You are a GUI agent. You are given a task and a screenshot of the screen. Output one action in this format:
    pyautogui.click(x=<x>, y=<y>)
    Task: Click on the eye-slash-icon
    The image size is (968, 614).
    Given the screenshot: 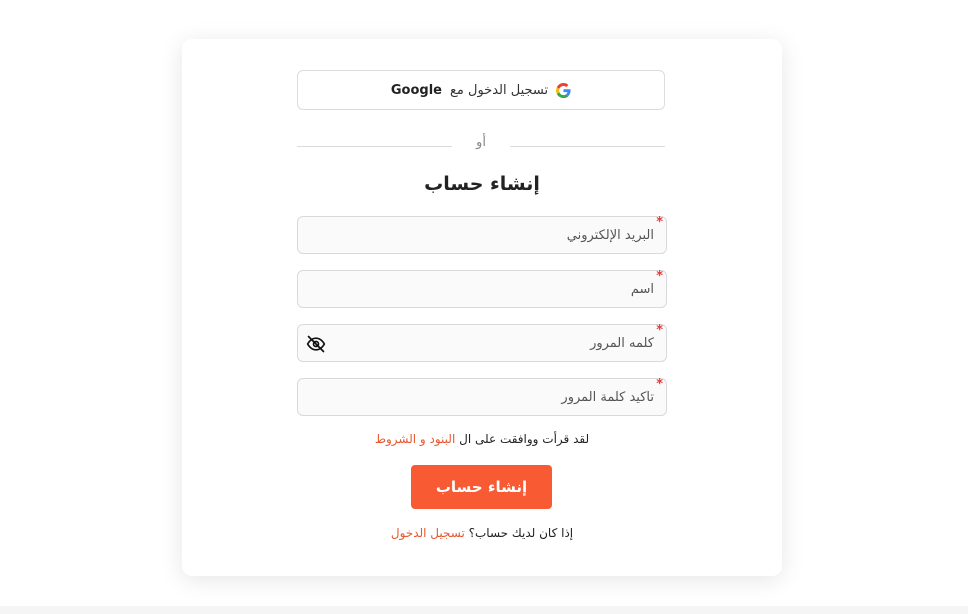 What is the action you would take?
    pyautogui.click(x=316, y=344)
    